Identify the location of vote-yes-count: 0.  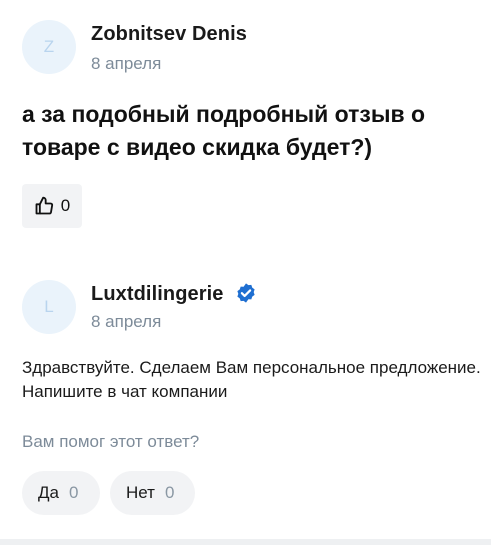
(73, 492).